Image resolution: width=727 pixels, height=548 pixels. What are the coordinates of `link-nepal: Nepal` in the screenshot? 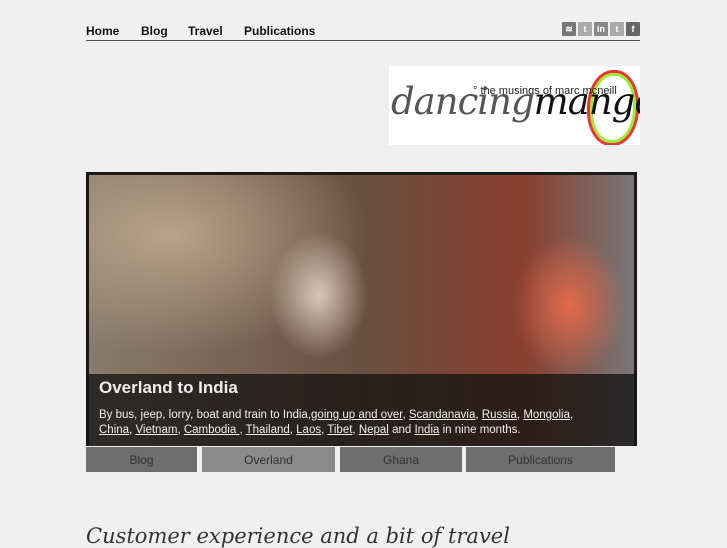 It's located at (374, 430).